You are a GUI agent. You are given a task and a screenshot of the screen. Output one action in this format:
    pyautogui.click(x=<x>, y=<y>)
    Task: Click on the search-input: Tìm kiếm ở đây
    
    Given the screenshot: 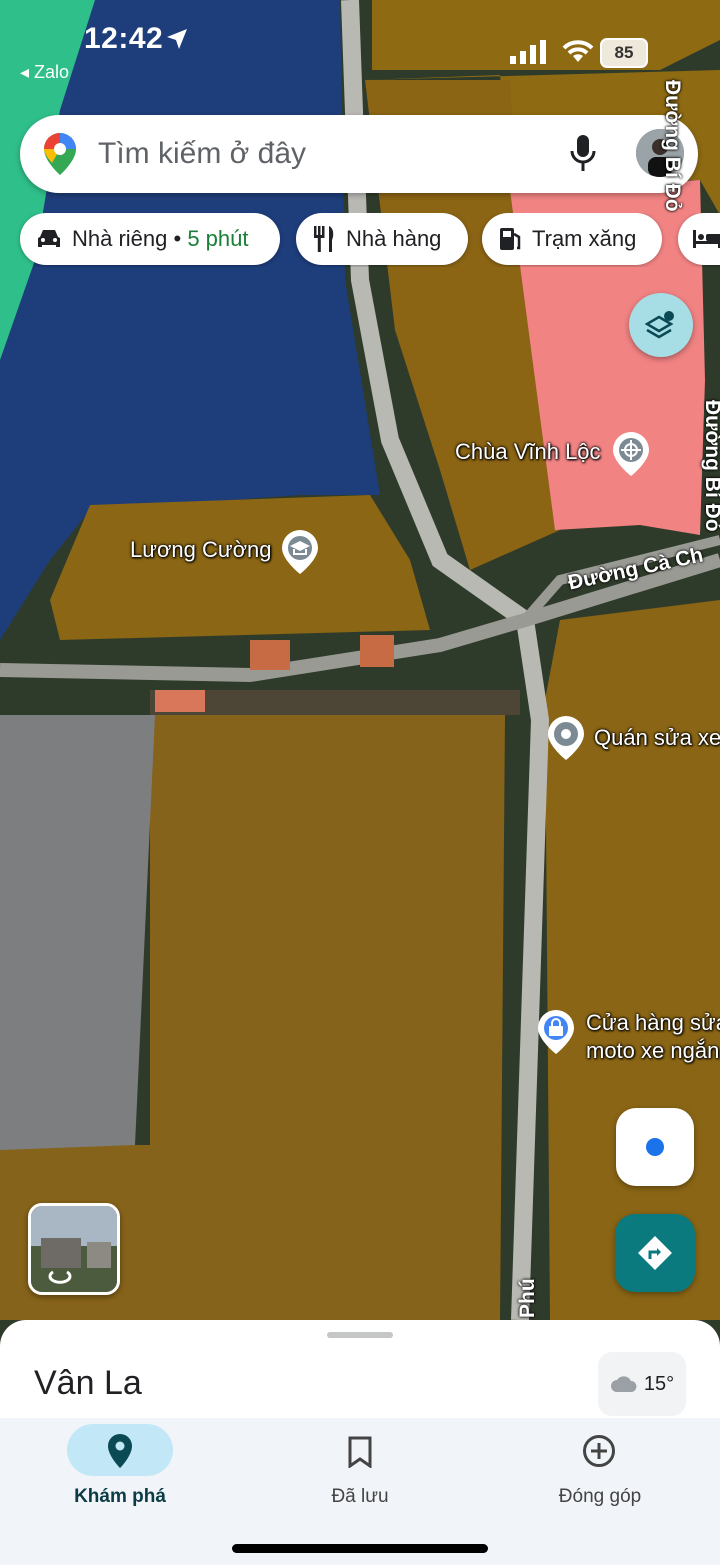 What is the action you would take?
    pyautogui.click(x=202, y=154)
    